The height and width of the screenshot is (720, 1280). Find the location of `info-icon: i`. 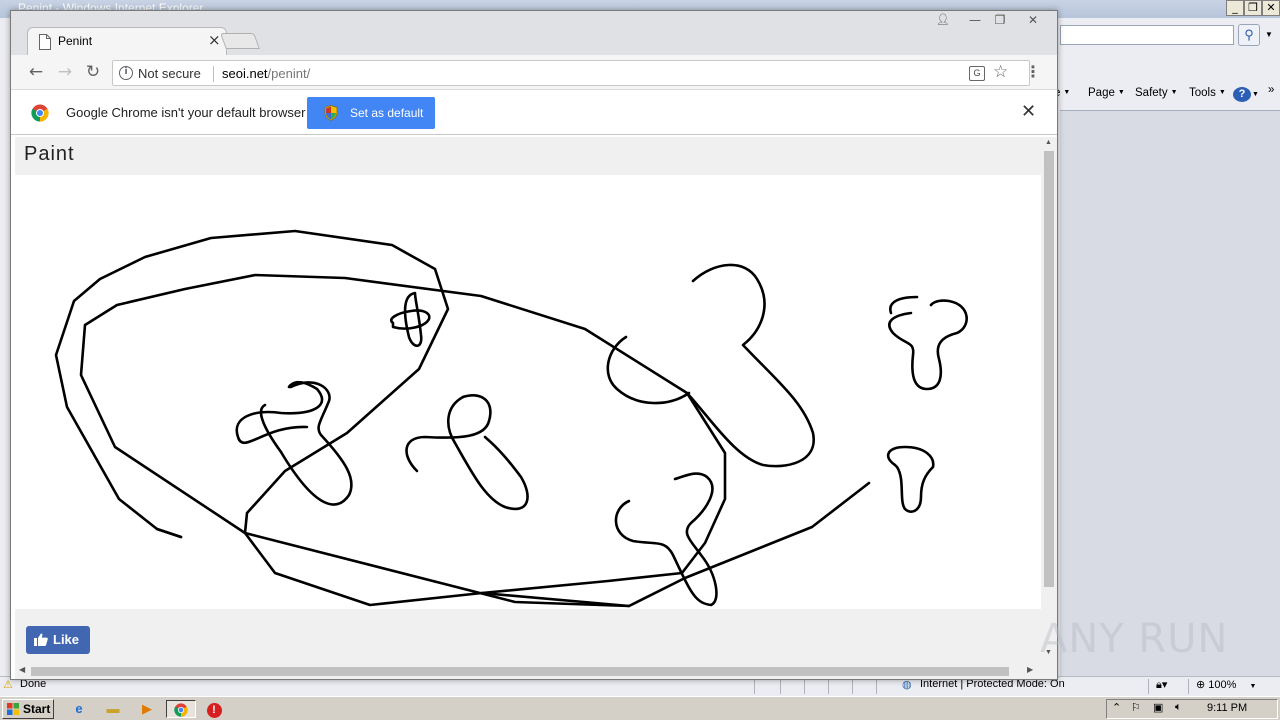

info-icon: i is located at coordinates (126, 73).